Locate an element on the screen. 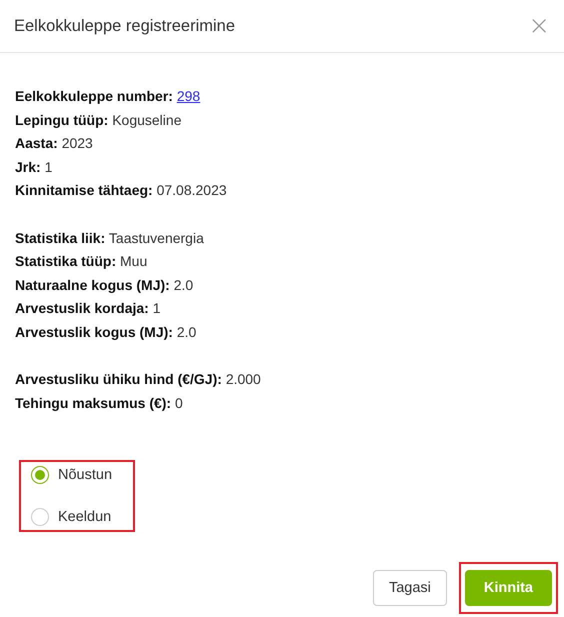 Image resolution: width=564 pixels, height=617 pixels. field-label: Kinnitamise tähtaeg: is located at coordinates (84, 190).